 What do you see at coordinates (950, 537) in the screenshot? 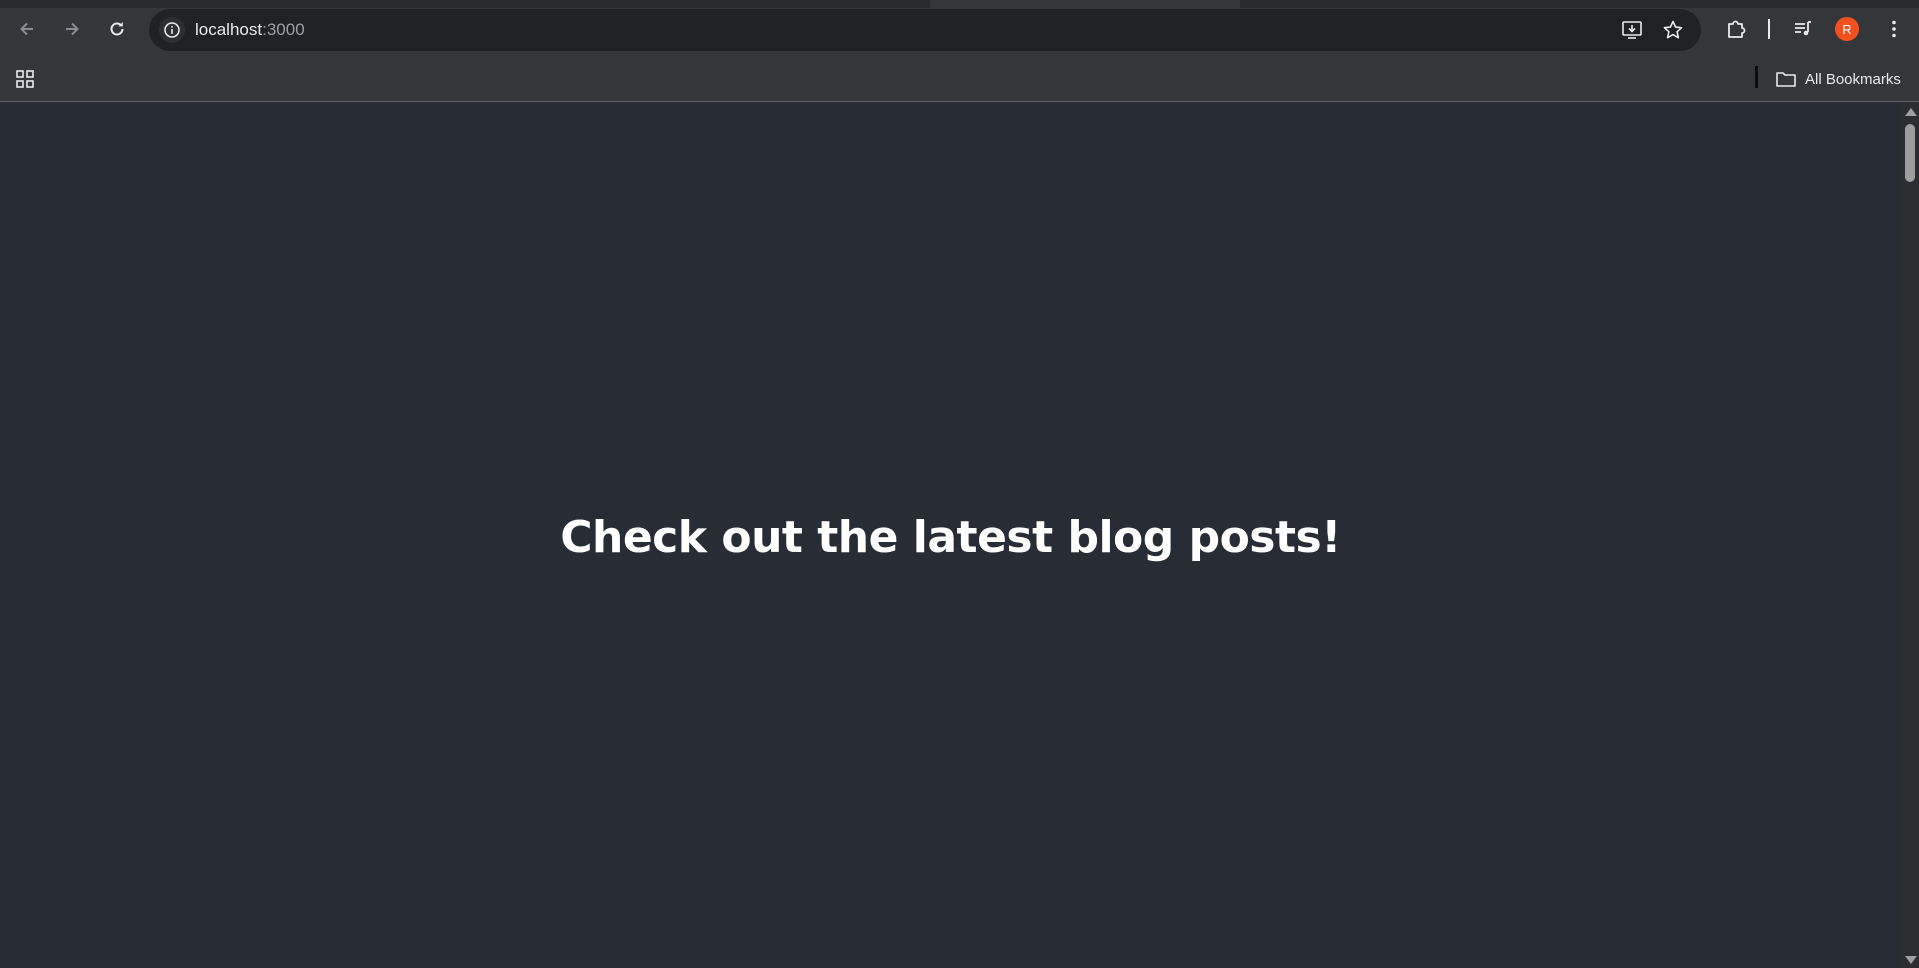
I see `page-headline: Check out the latest blog posts!` at bounding box center [950, 537].